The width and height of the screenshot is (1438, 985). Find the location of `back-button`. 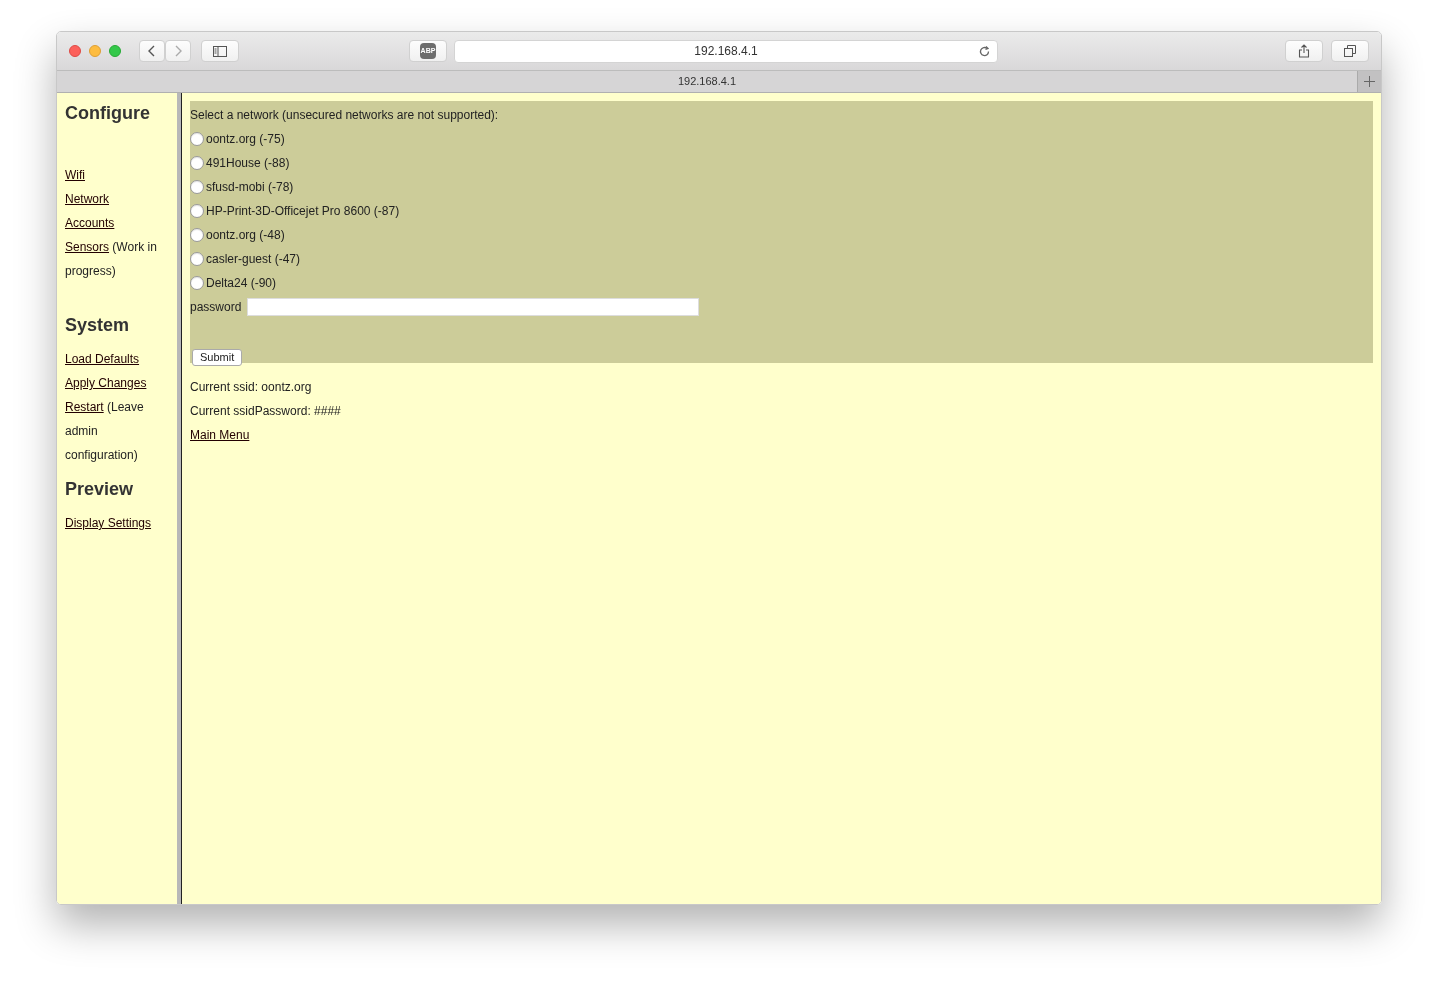

back-button is located at coordinates (152, 51).